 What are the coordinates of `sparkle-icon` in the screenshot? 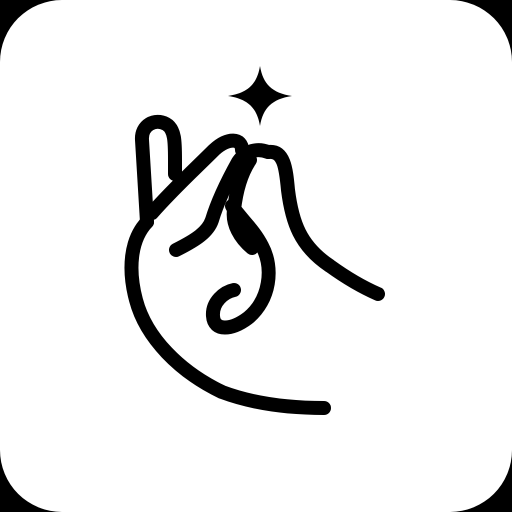 It's located at (260, 96).